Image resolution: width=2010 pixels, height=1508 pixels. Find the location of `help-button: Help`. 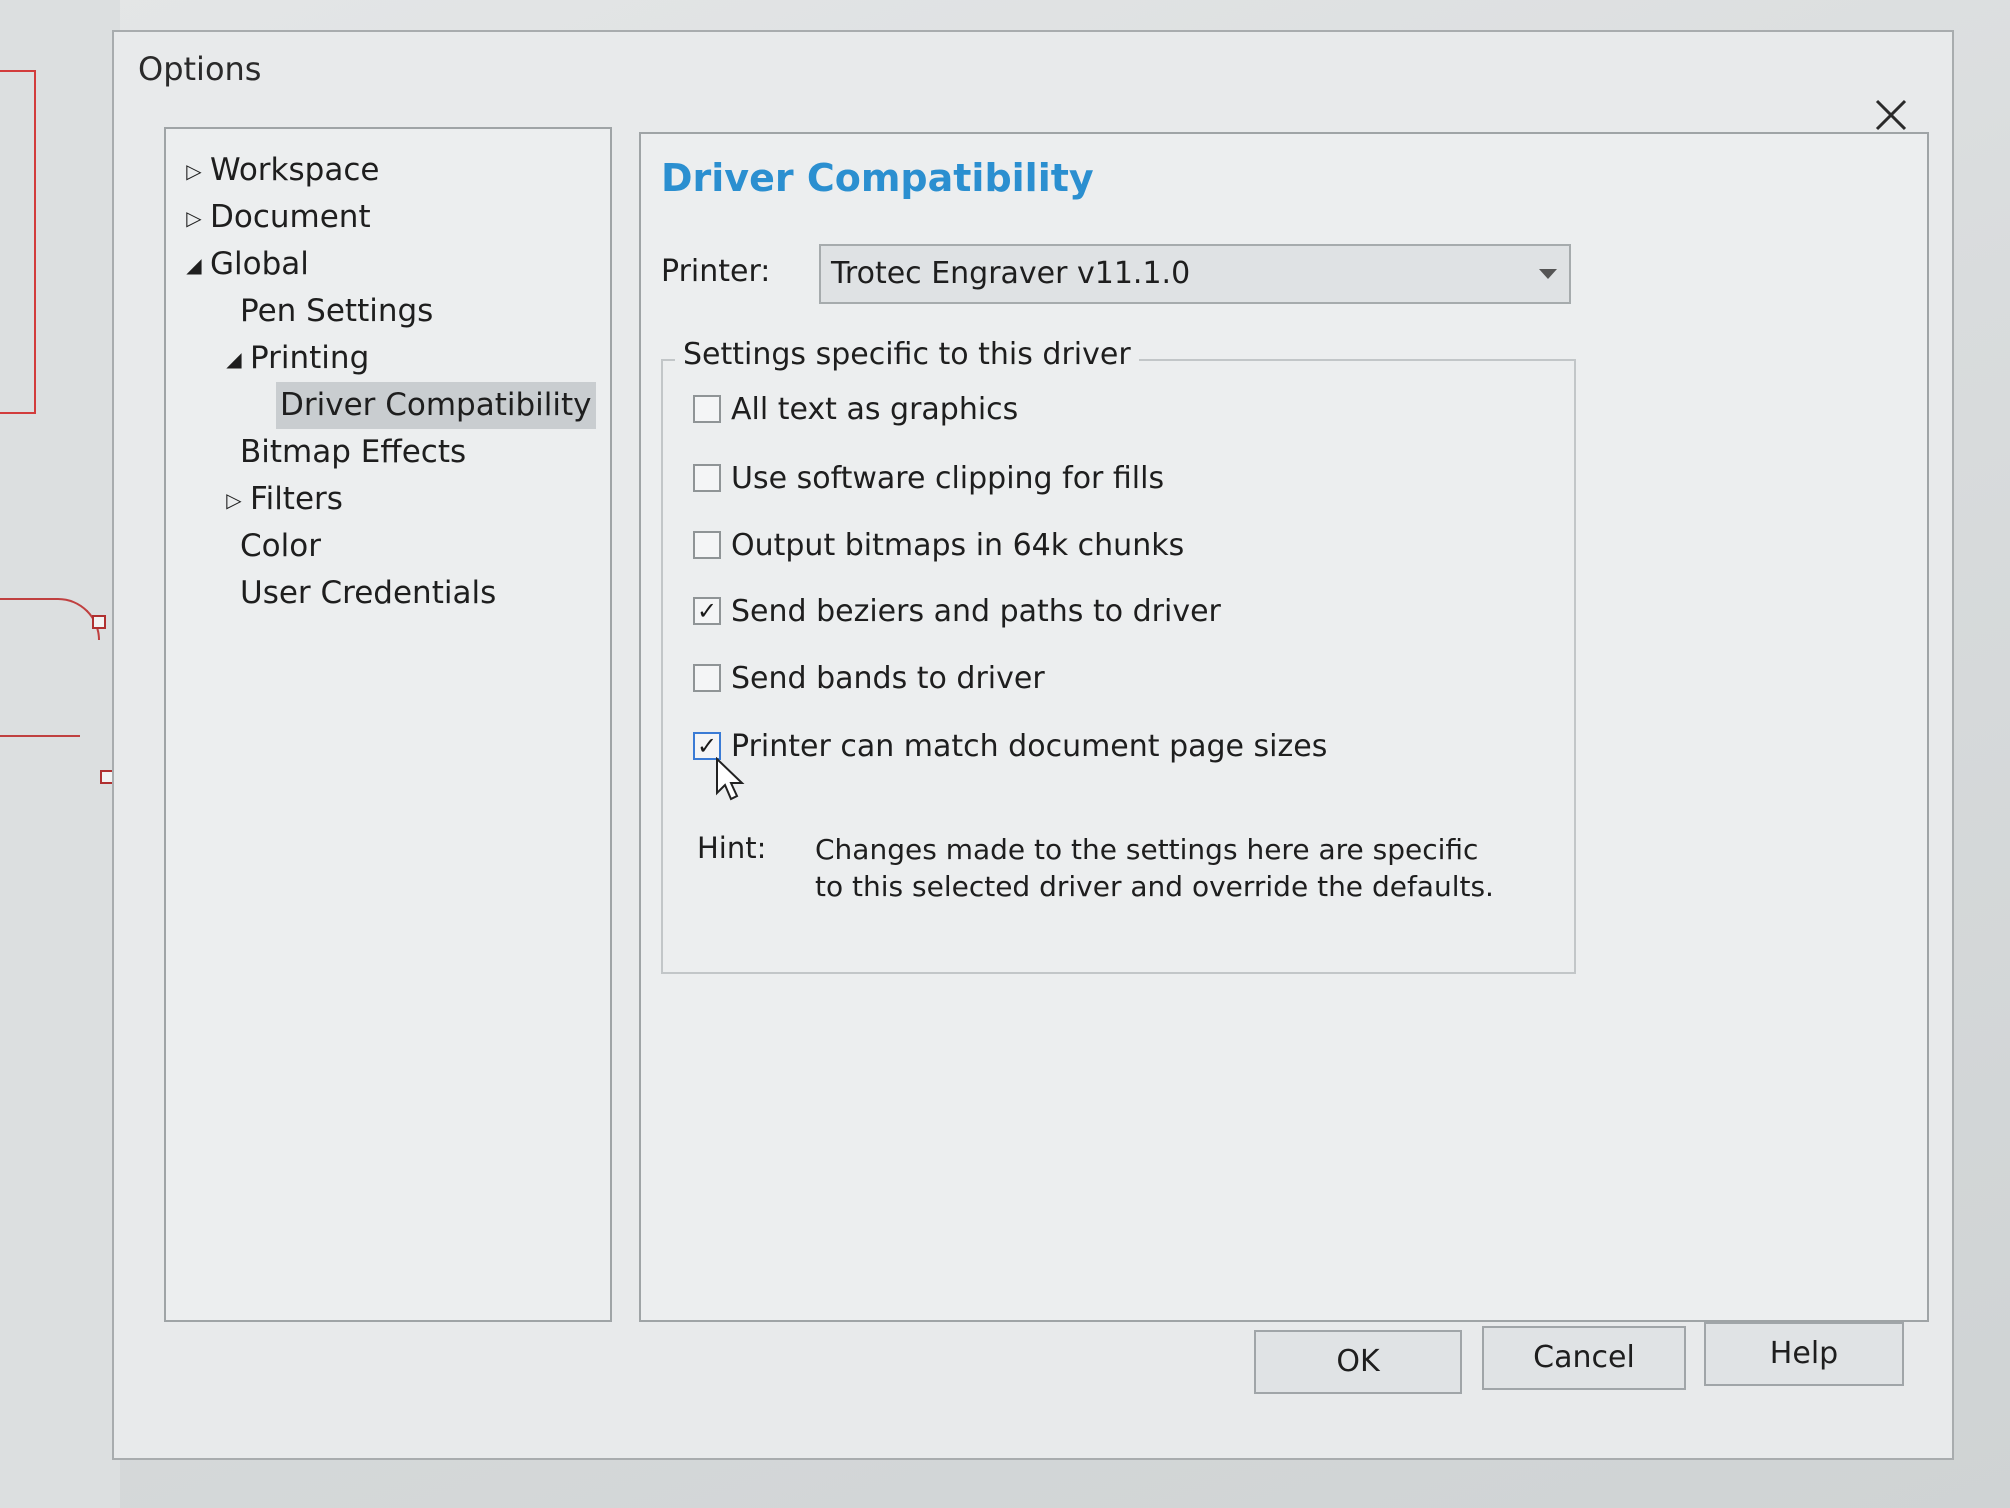

help-button: Help is located at coordinates (1804, 1354).